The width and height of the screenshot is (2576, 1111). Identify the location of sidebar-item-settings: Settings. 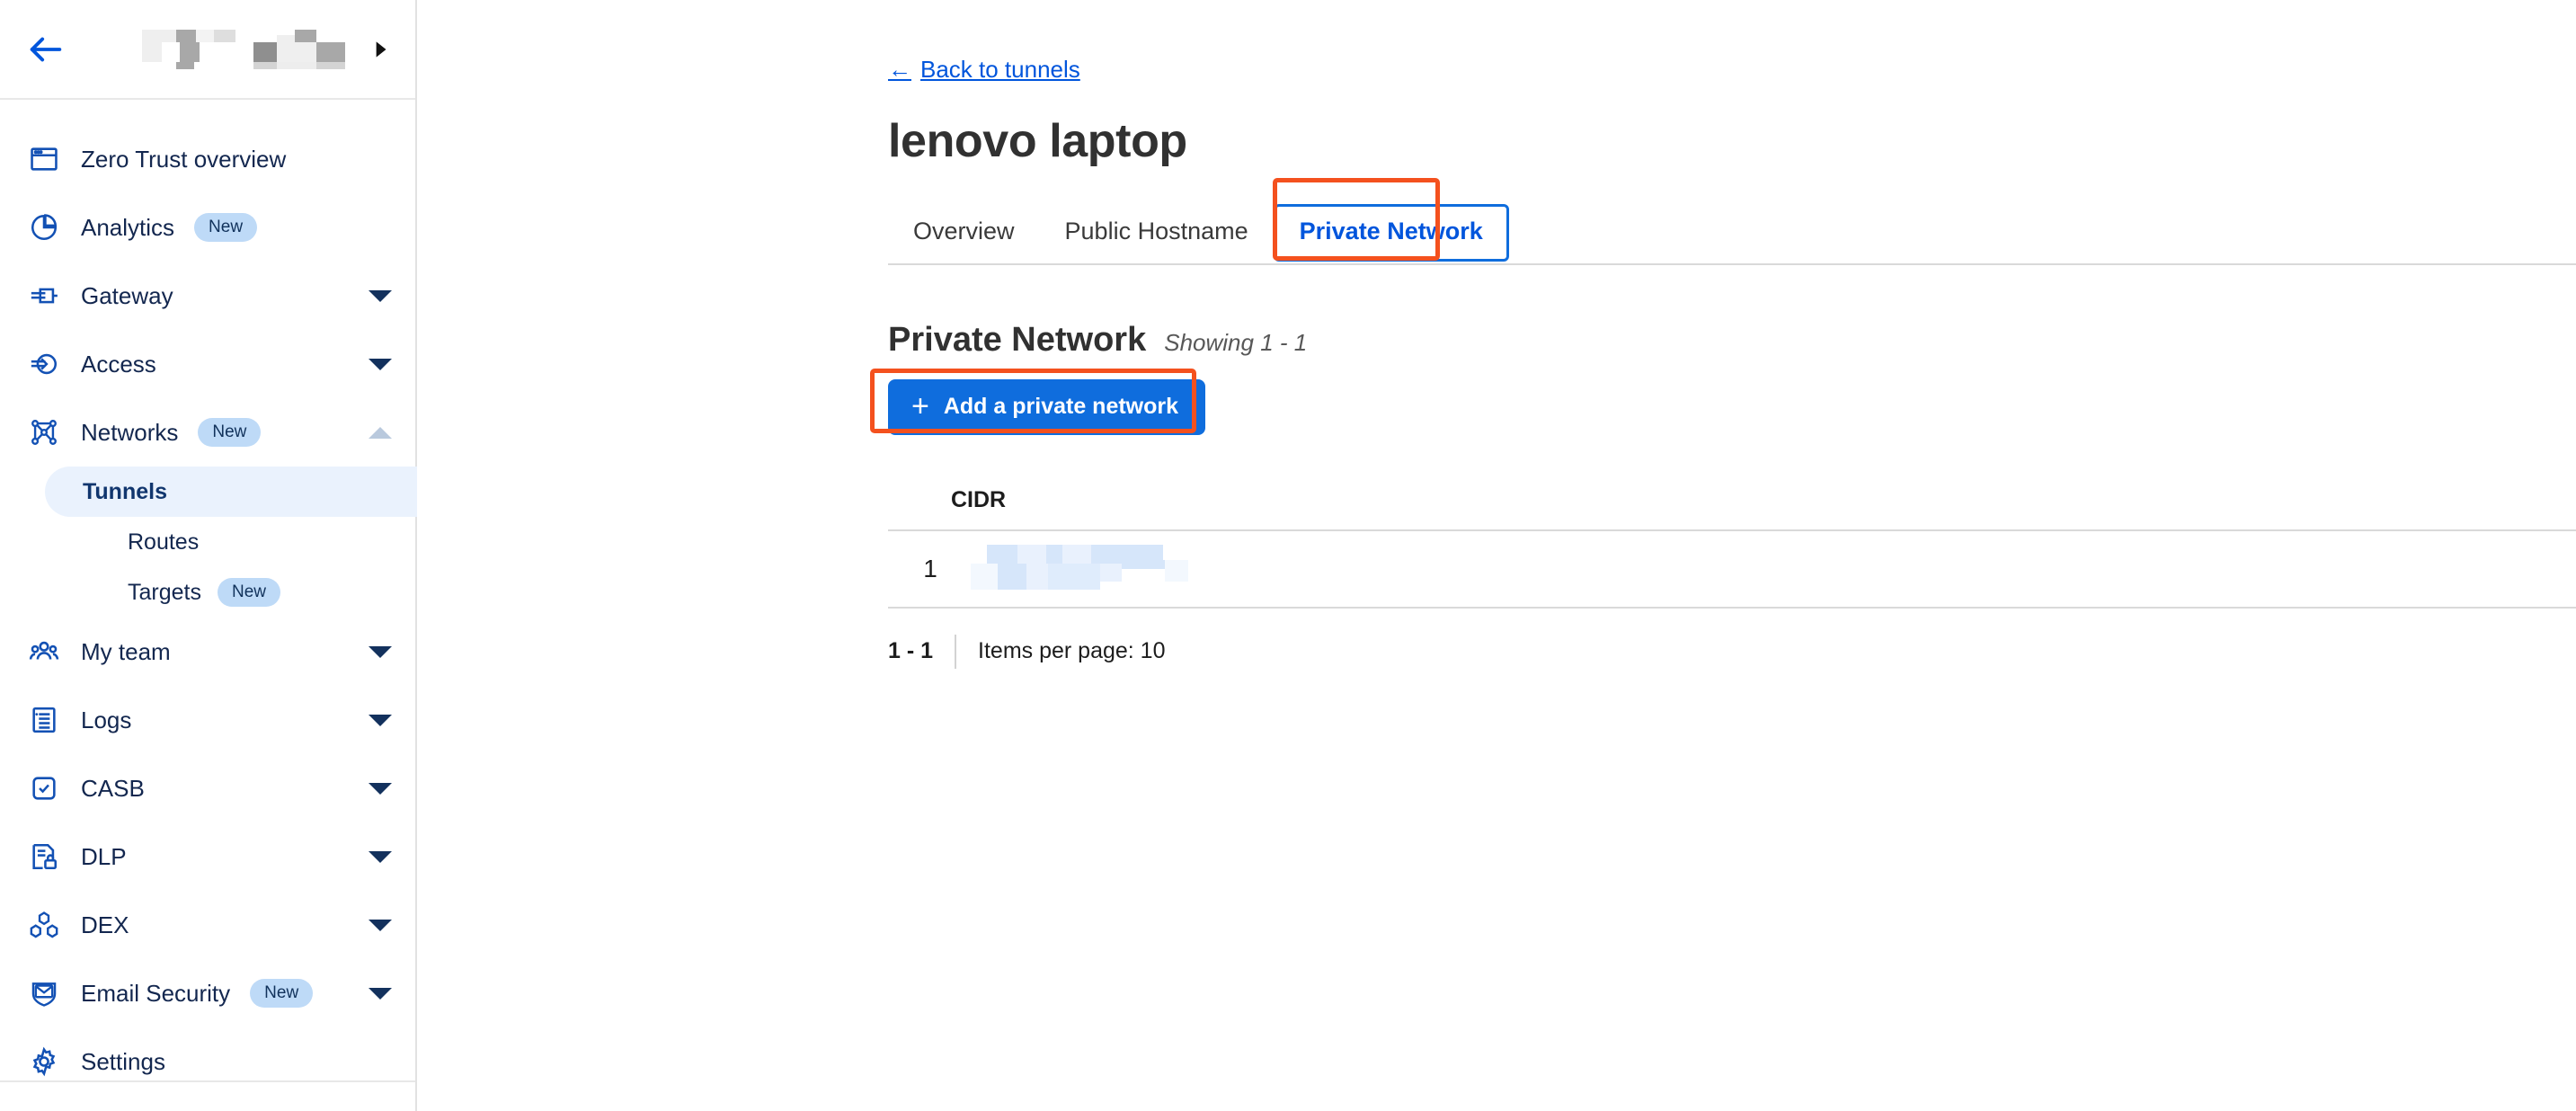
(207, 1061).